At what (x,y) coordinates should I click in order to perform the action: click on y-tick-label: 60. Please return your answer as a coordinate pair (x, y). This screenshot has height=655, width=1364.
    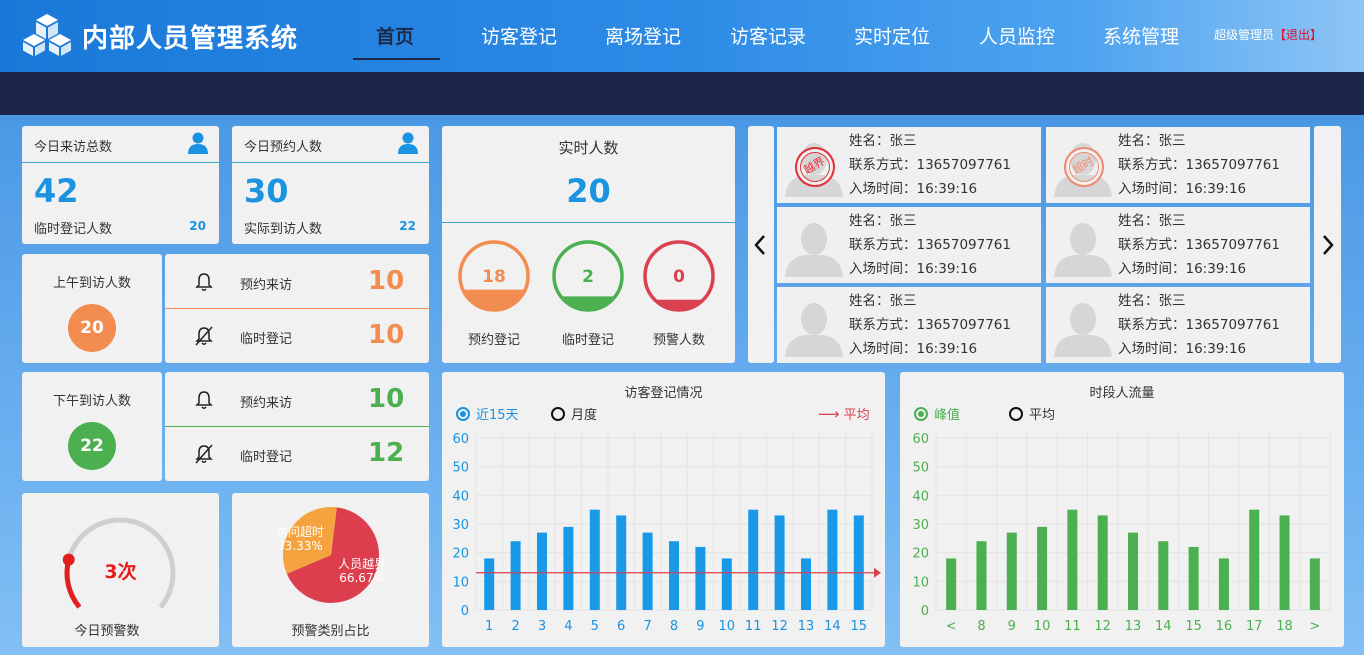
    Looking at the image, I should click on (460, 439).